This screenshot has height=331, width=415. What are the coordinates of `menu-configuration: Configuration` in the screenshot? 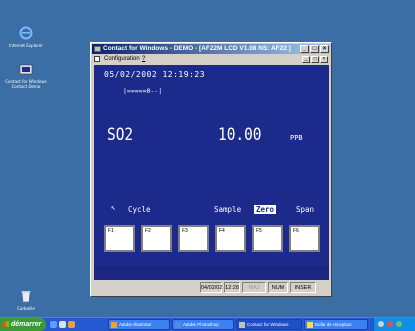 It's located at (122, 59).